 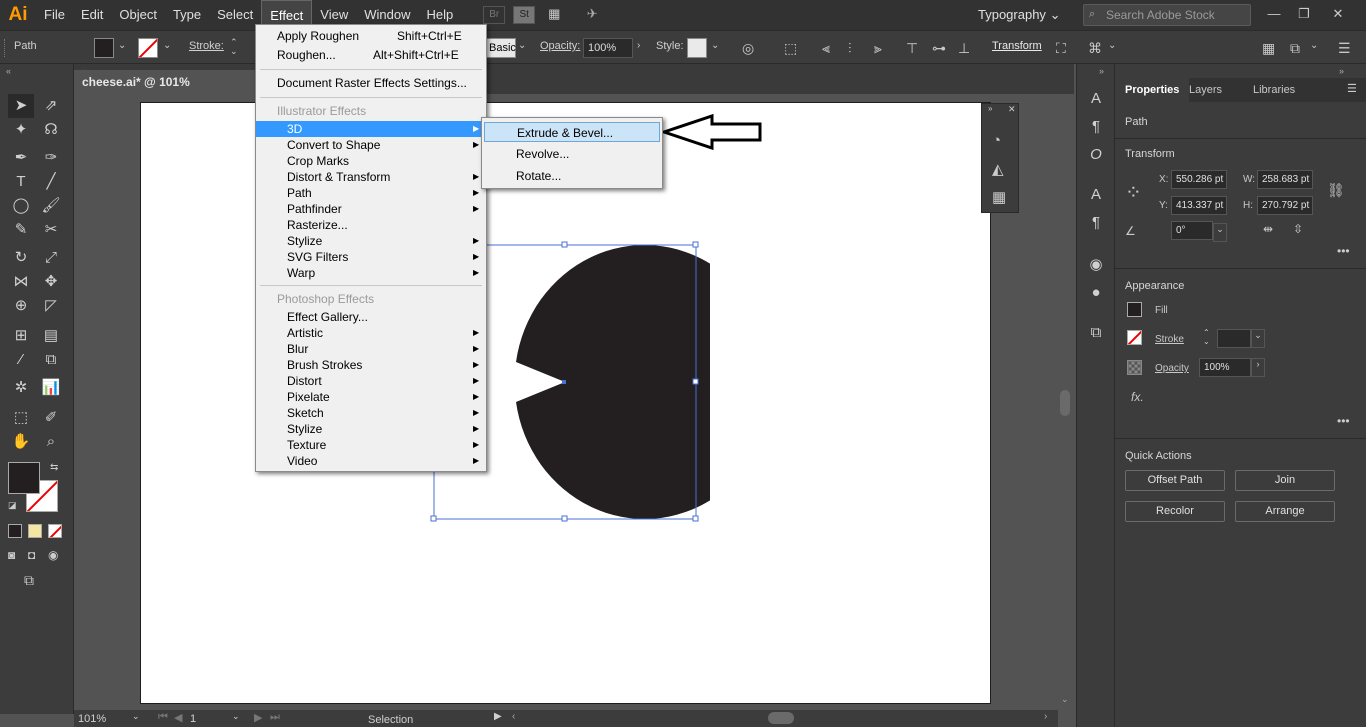 I want to click on menu-item-distort: Distort ▶, so click(x=371, y=381).